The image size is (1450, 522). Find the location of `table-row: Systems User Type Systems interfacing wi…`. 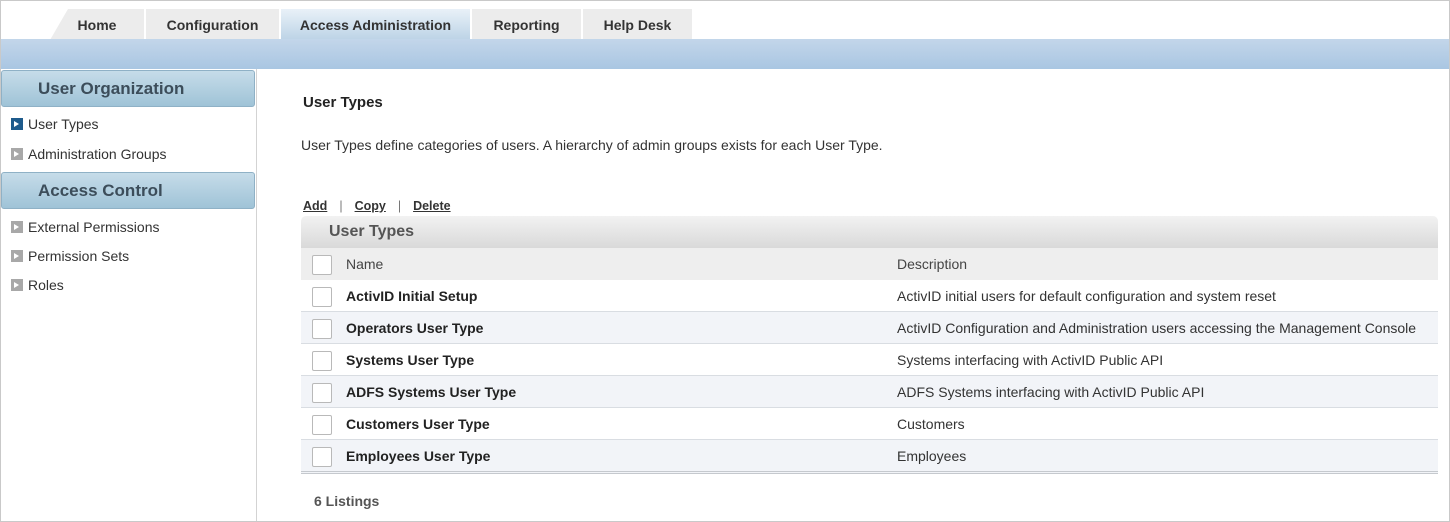

table-row: Systems User Type Systems interfacing wi… is located at coordinates (869, 360).